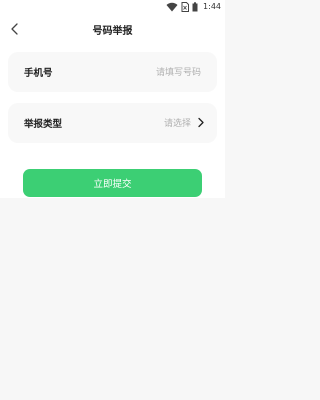 The image size is (320, 400). I want to click on report-type-selector: 举报类型 请选择, so click(112, 123).